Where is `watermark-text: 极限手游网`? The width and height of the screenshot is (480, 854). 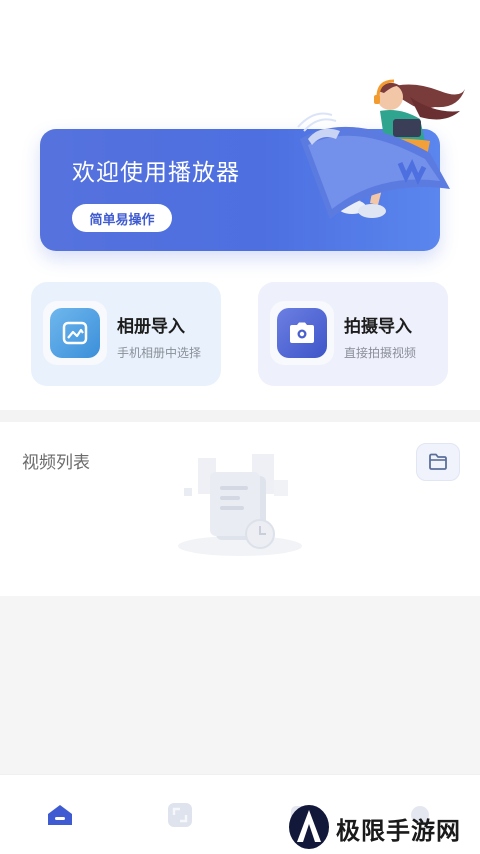 watermark-text: 极限手游网 is located at coordinates (398, 830).